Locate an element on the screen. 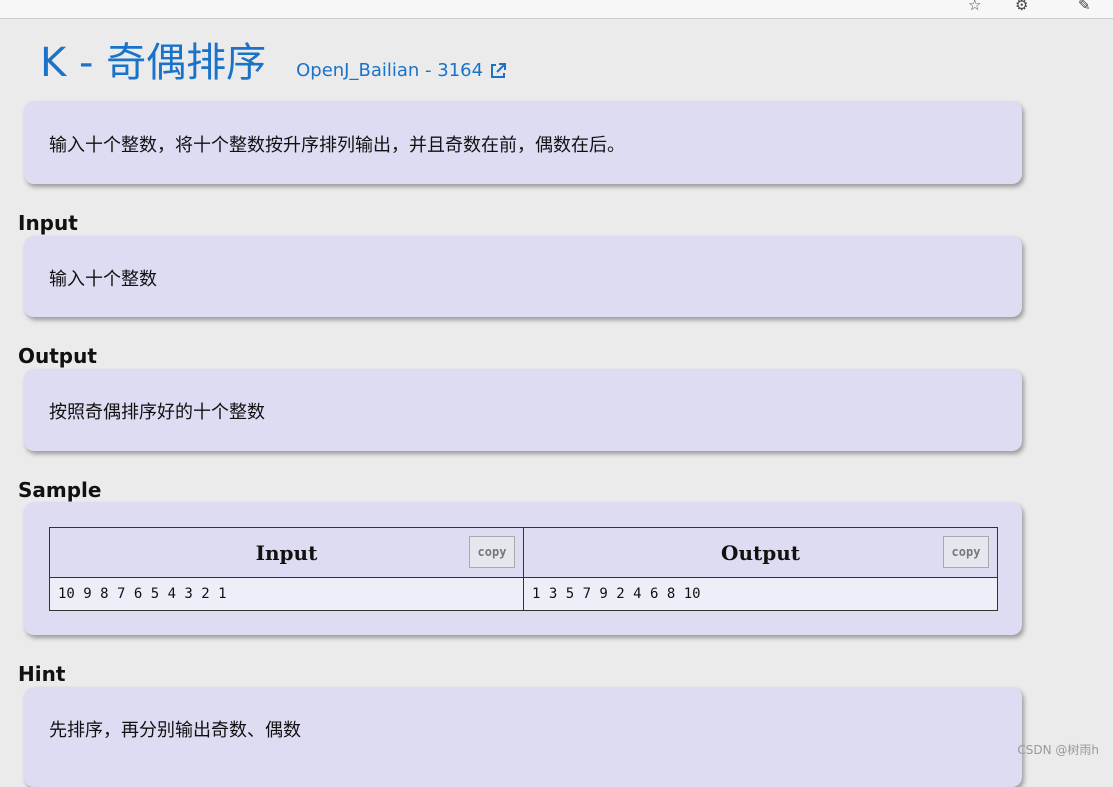 This screenshot has height=787, width=1113. browser-toolbar-strip: ☆ ⚙ ✎ is located at coordinates (556, 9).